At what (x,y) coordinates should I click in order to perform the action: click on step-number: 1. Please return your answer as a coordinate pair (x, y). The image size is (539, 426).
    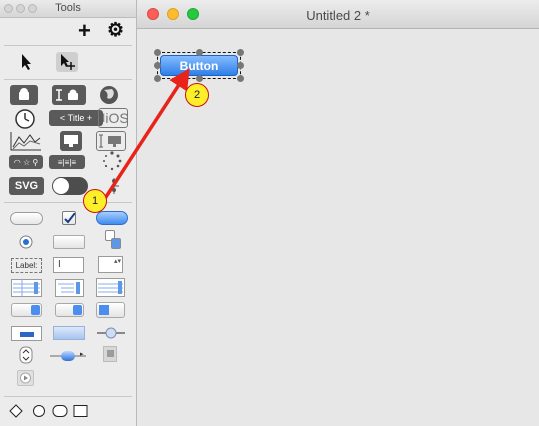
    Looking at the image, I should click on (95, 201).